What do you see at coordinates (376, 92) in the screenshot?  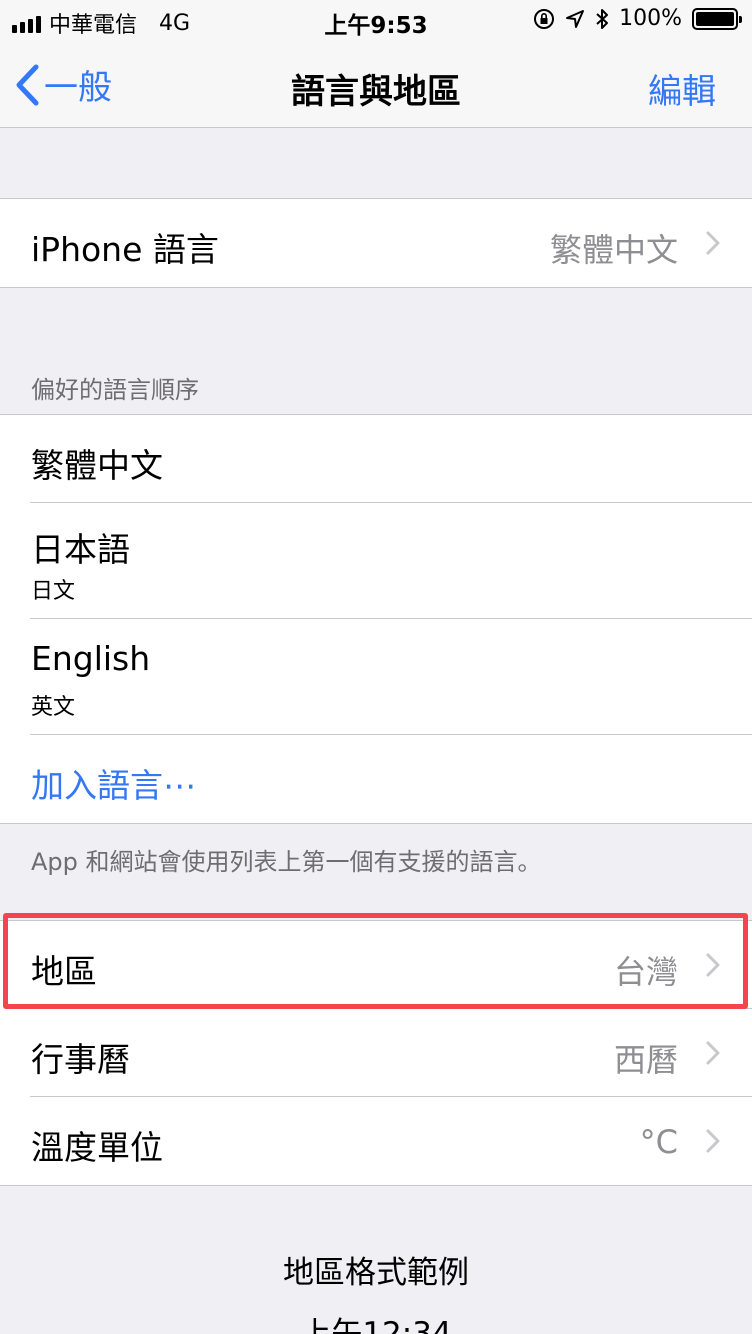 I see `page-title: 語言與地區` at bounding box center [376, 92].